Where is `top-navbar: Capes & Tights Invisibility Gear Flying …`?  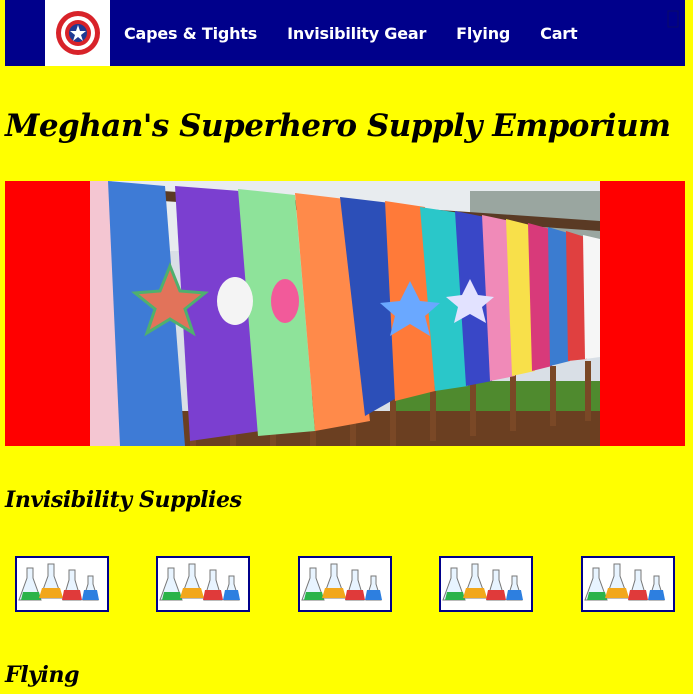 top-navbar: Capes & Tights Invisibility Gear Flying … is located at coordinates (345, 33).